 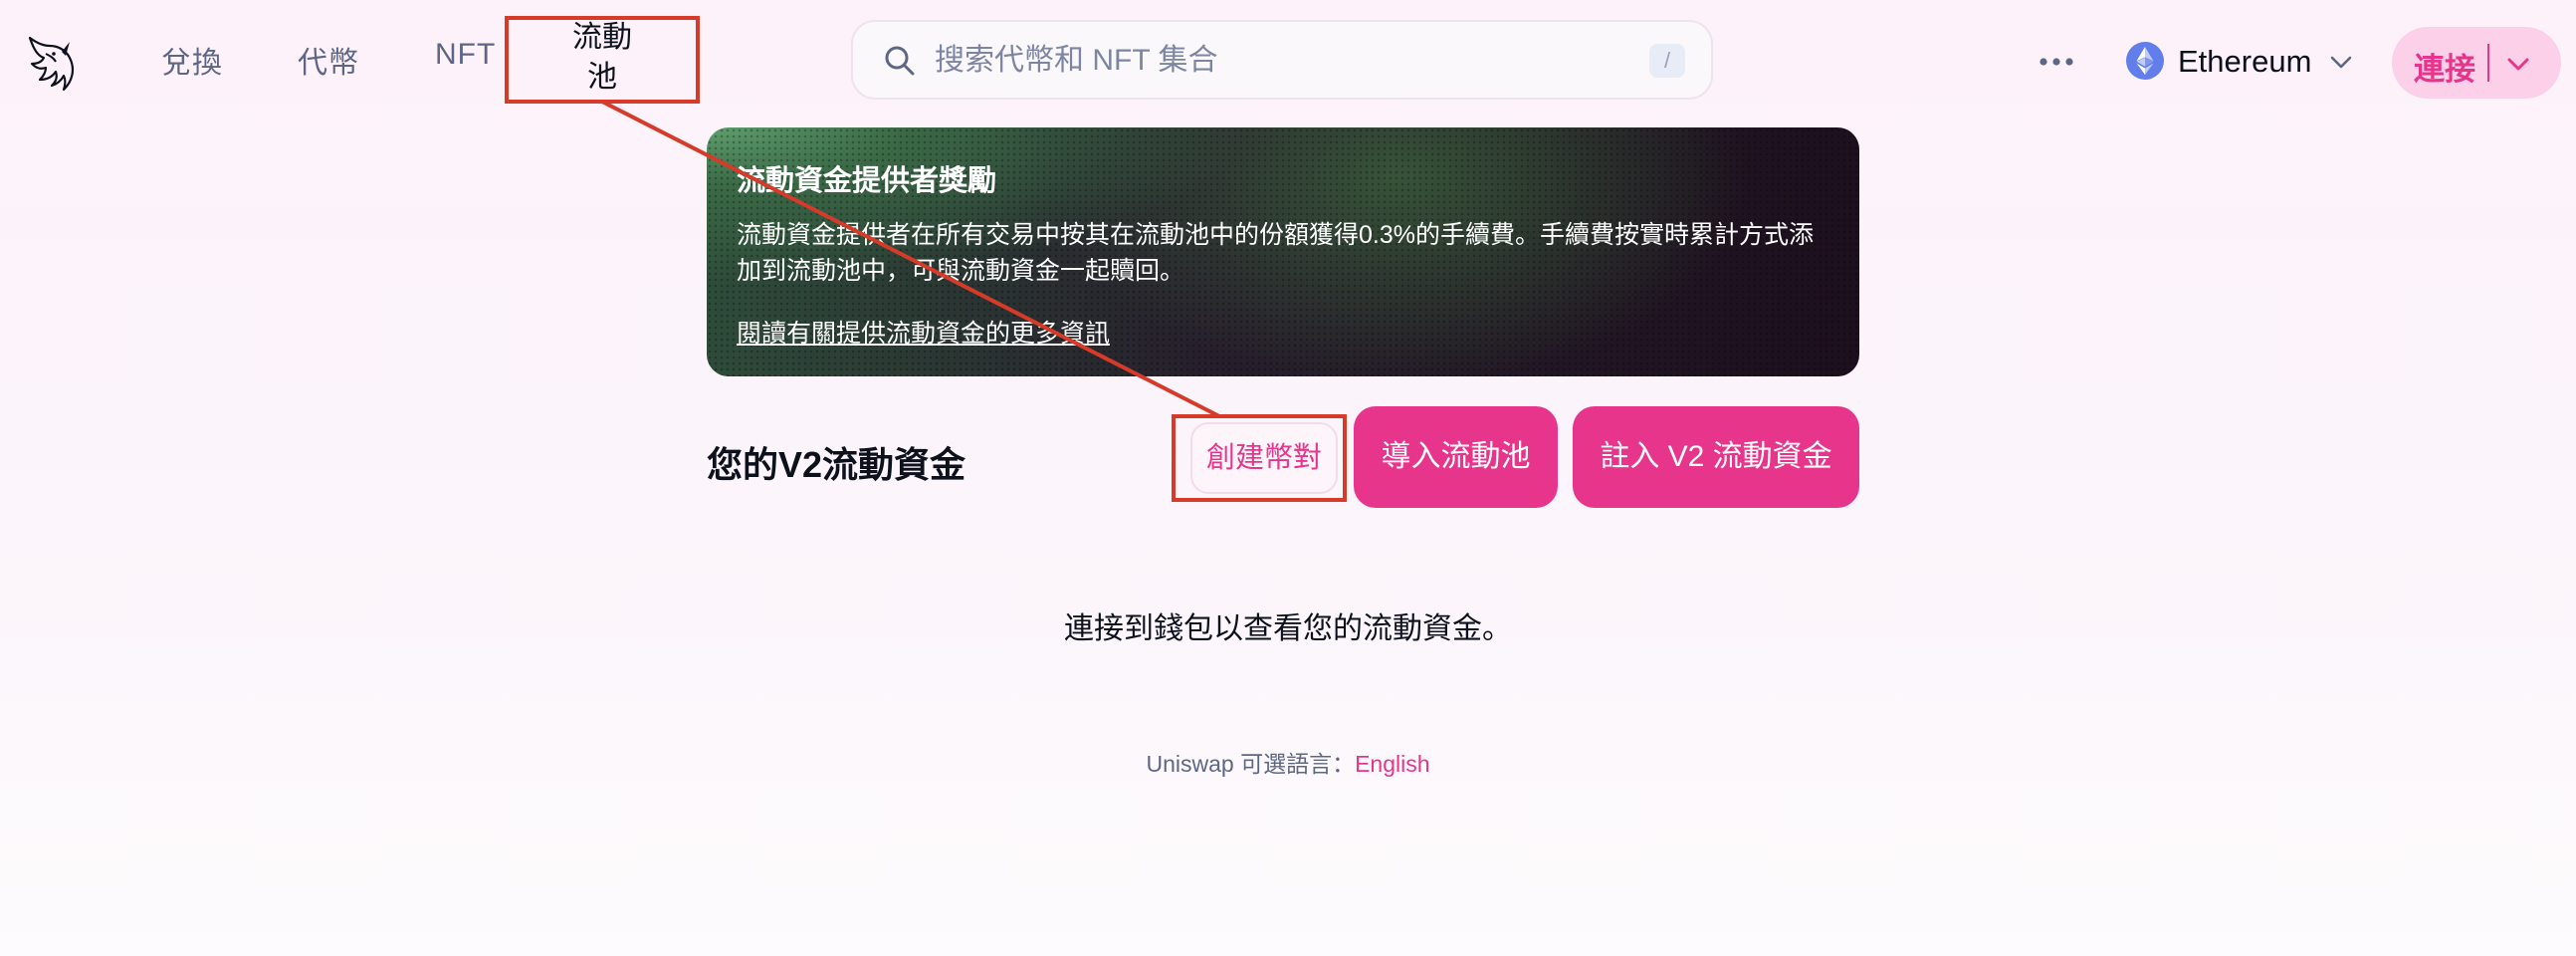 I want to click on ethereum-icon, so click(x=2145, y=61).